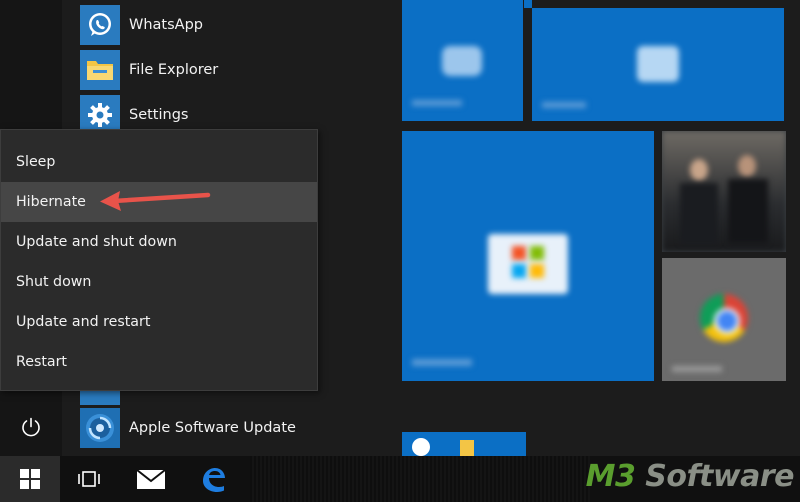 This screenshot has width=800, height=502. What do you see at coordinates (212, 428) in the screenshot?
I see `app-label: Apple Software Update` at bounding box center [212, 428].